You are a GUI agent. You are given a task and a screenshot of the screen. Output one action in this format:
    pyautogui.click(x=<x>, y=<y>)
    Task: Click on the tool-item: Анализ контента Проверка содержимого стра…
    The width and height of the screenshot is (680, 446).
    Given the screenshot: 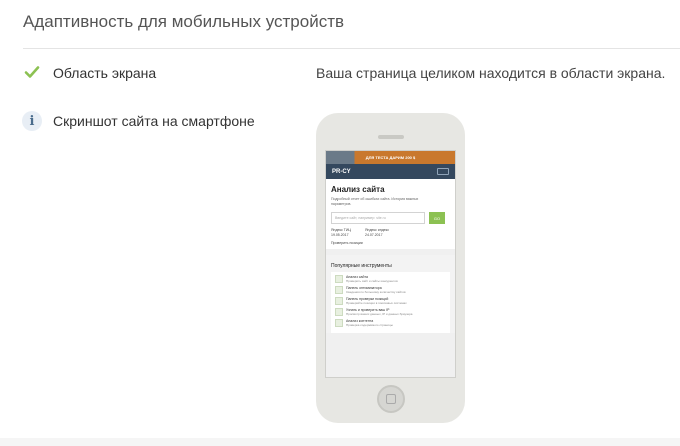 What is the action you would take?
    pyautogui.click(x=390, y=323)
    